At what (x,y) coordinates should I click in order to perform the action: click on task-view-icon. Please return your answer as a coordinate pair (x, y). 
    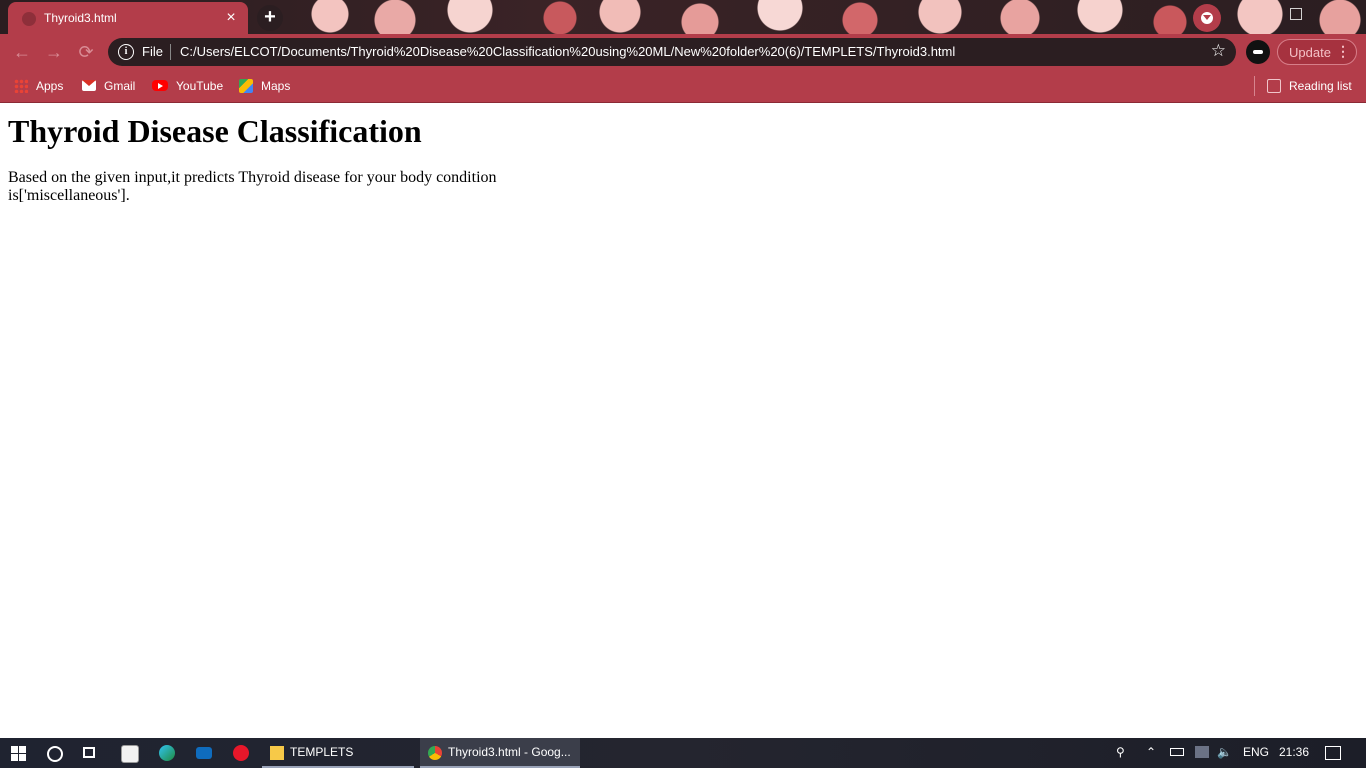
    Looking at the image, I should click on (90, 753).